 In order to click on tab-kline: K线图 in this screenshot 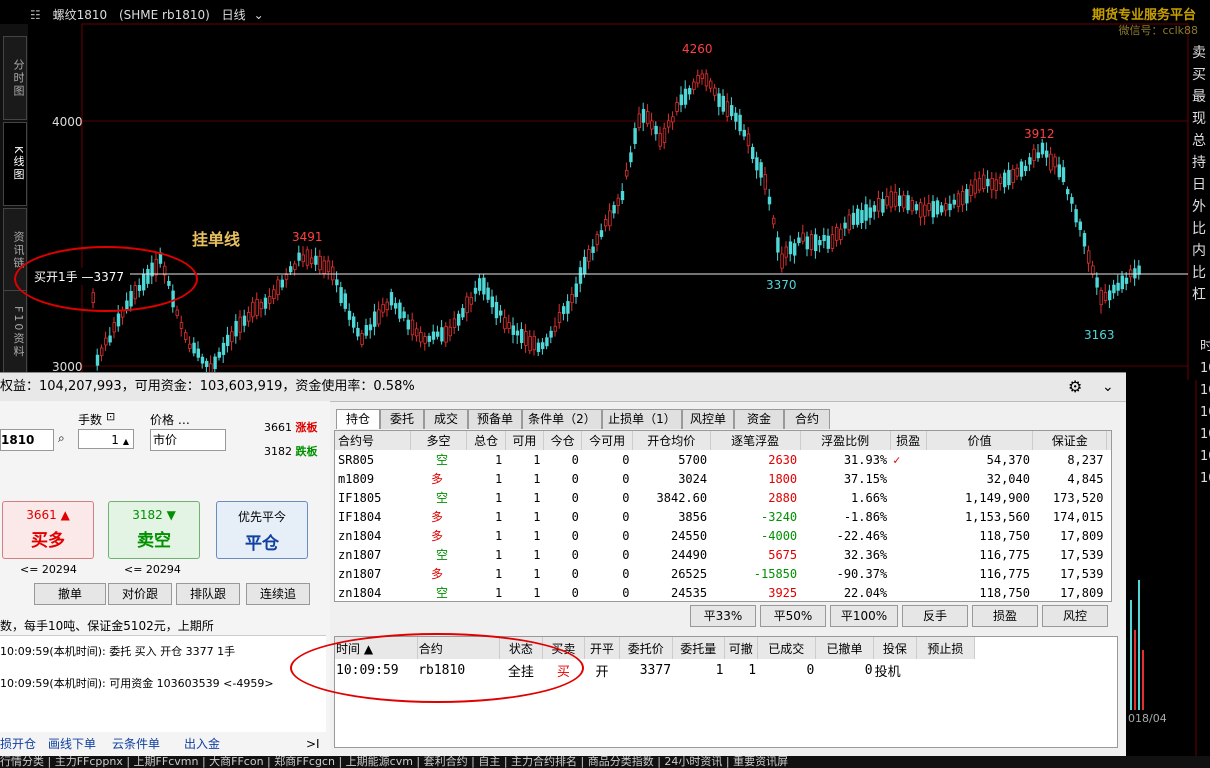, I will do `click(15, 164)`.